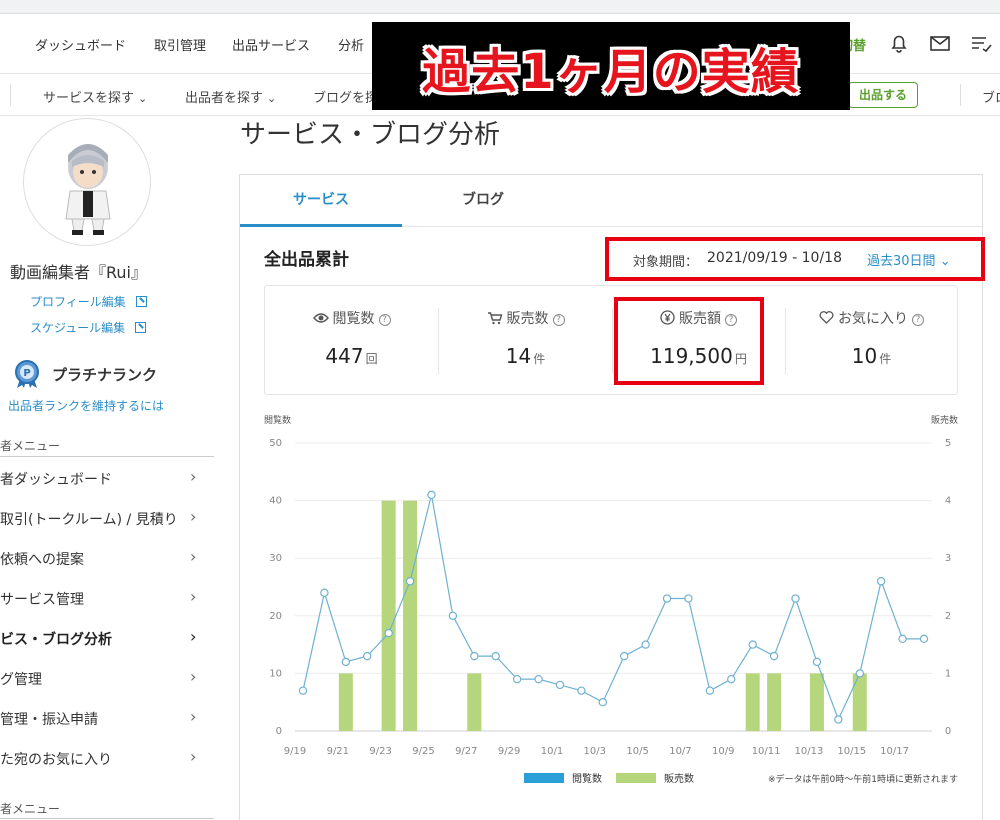 The height and width of the screenshot is (820, 1000). Describe the element at coordinates (883, 95) in the screenshot. I see `create-listing-button: 出品する` at that location.